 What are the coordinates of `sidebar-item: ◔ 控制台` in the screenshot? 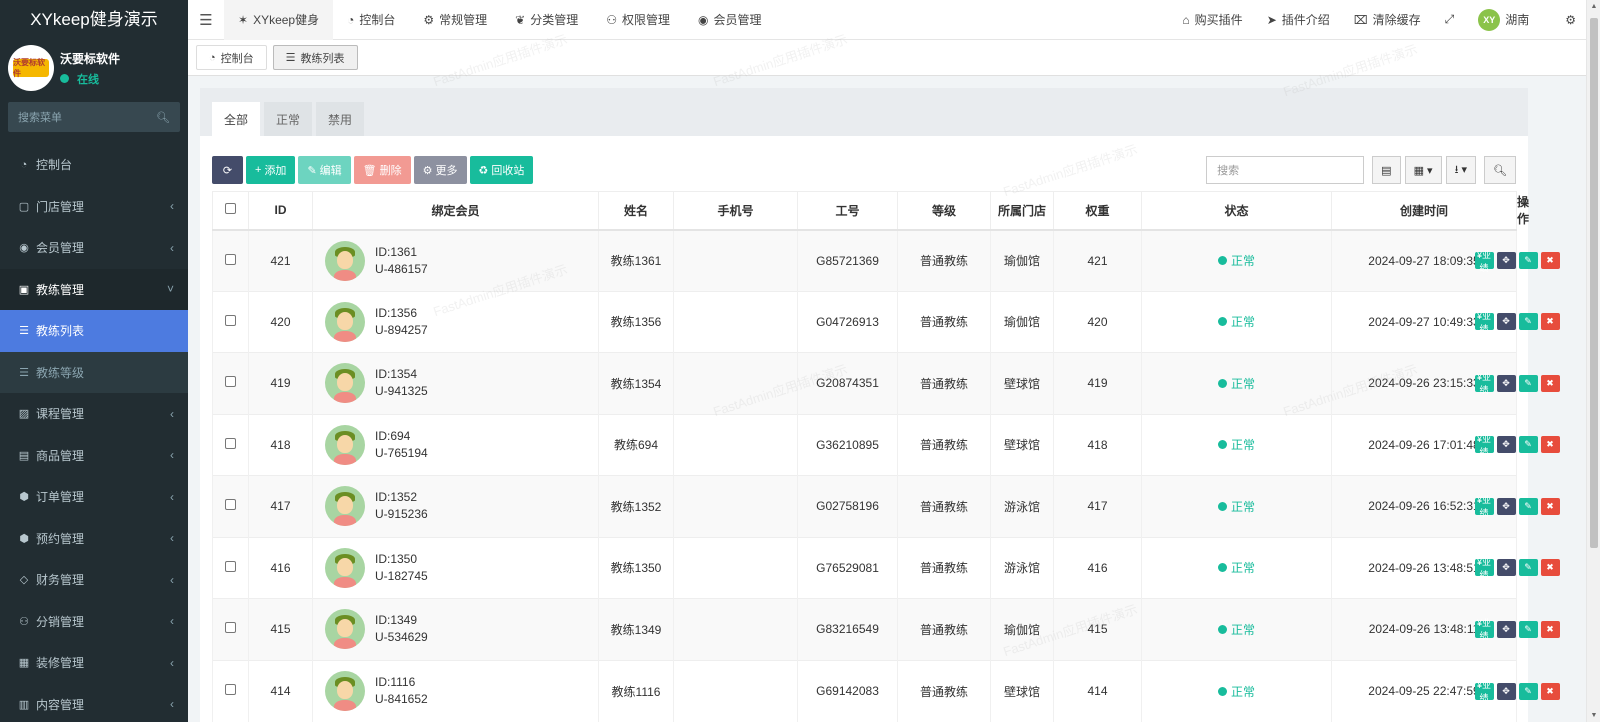 It's located at (94, 165).